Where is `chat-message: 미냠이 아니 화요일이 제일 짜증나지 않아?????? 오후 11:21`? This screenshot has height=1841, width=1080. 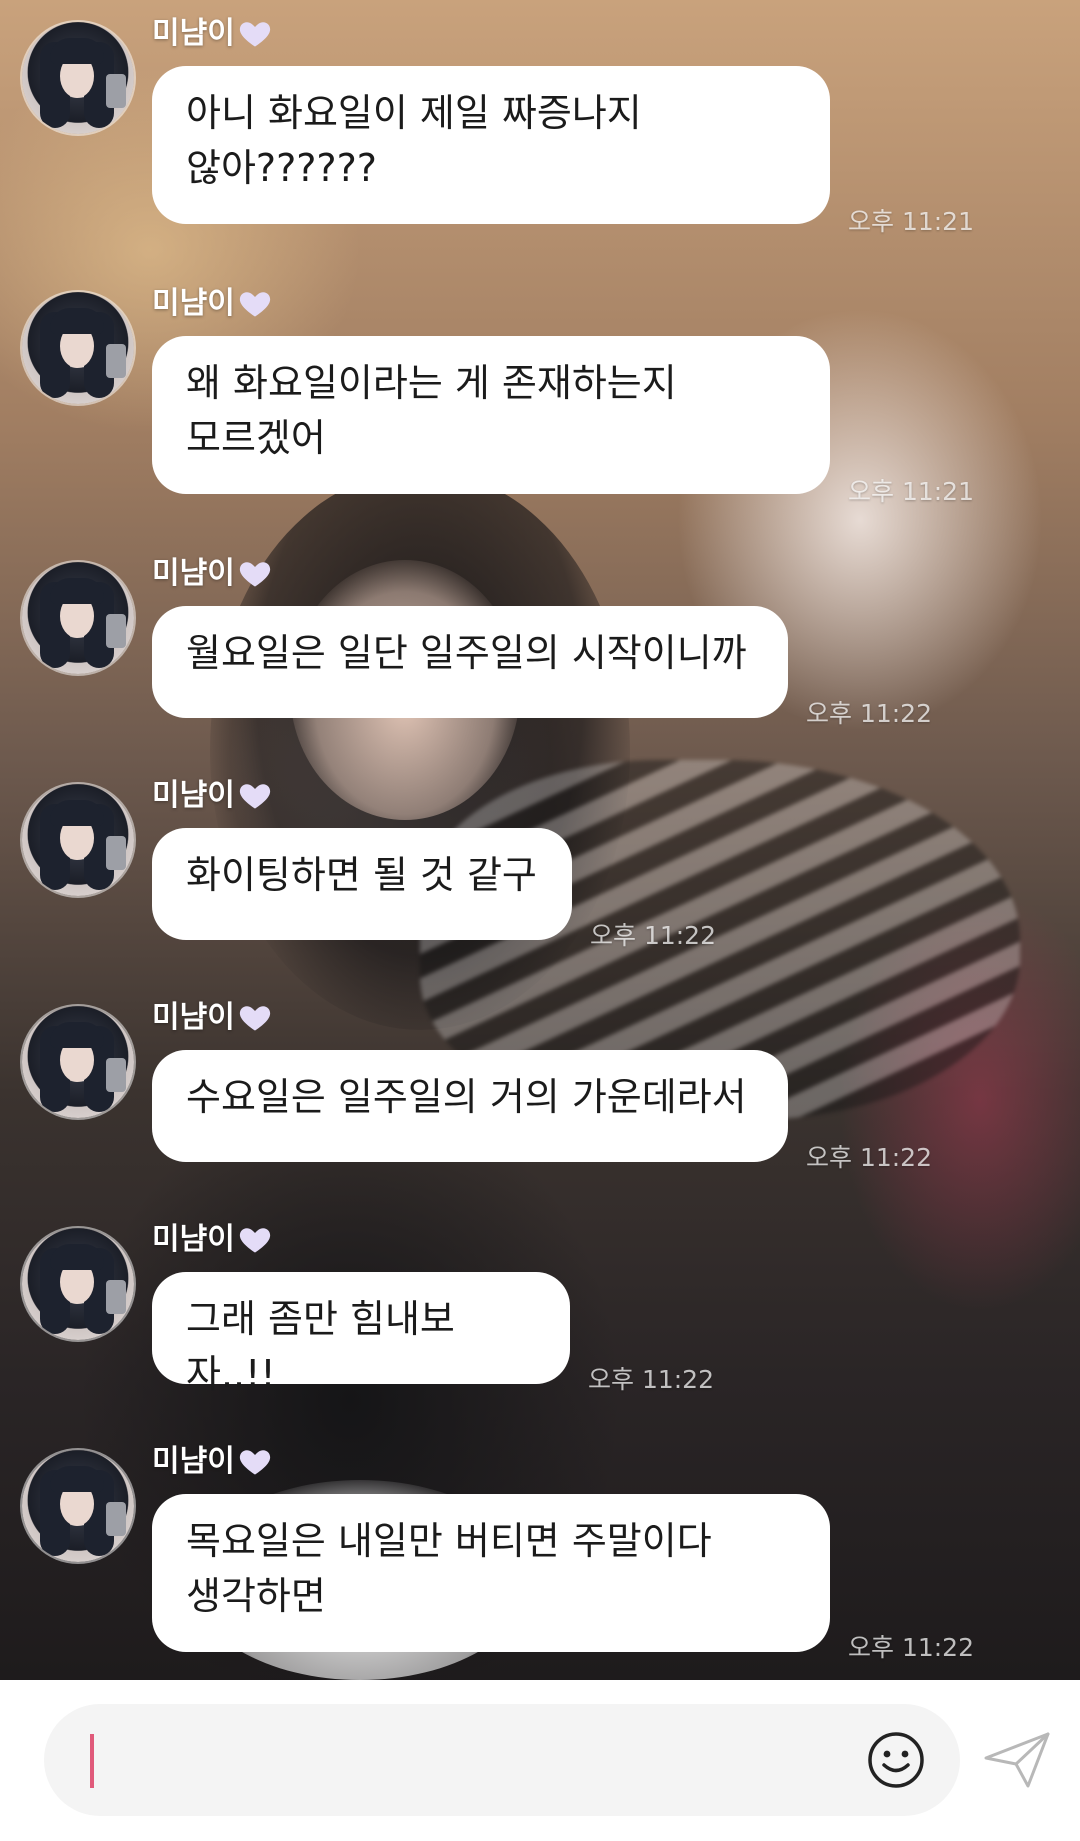 chat-message: 미냠이 아니 화요일이 제일 짜증나지 않아?????? 오후 11:21 is located at coordinates (540, 129).